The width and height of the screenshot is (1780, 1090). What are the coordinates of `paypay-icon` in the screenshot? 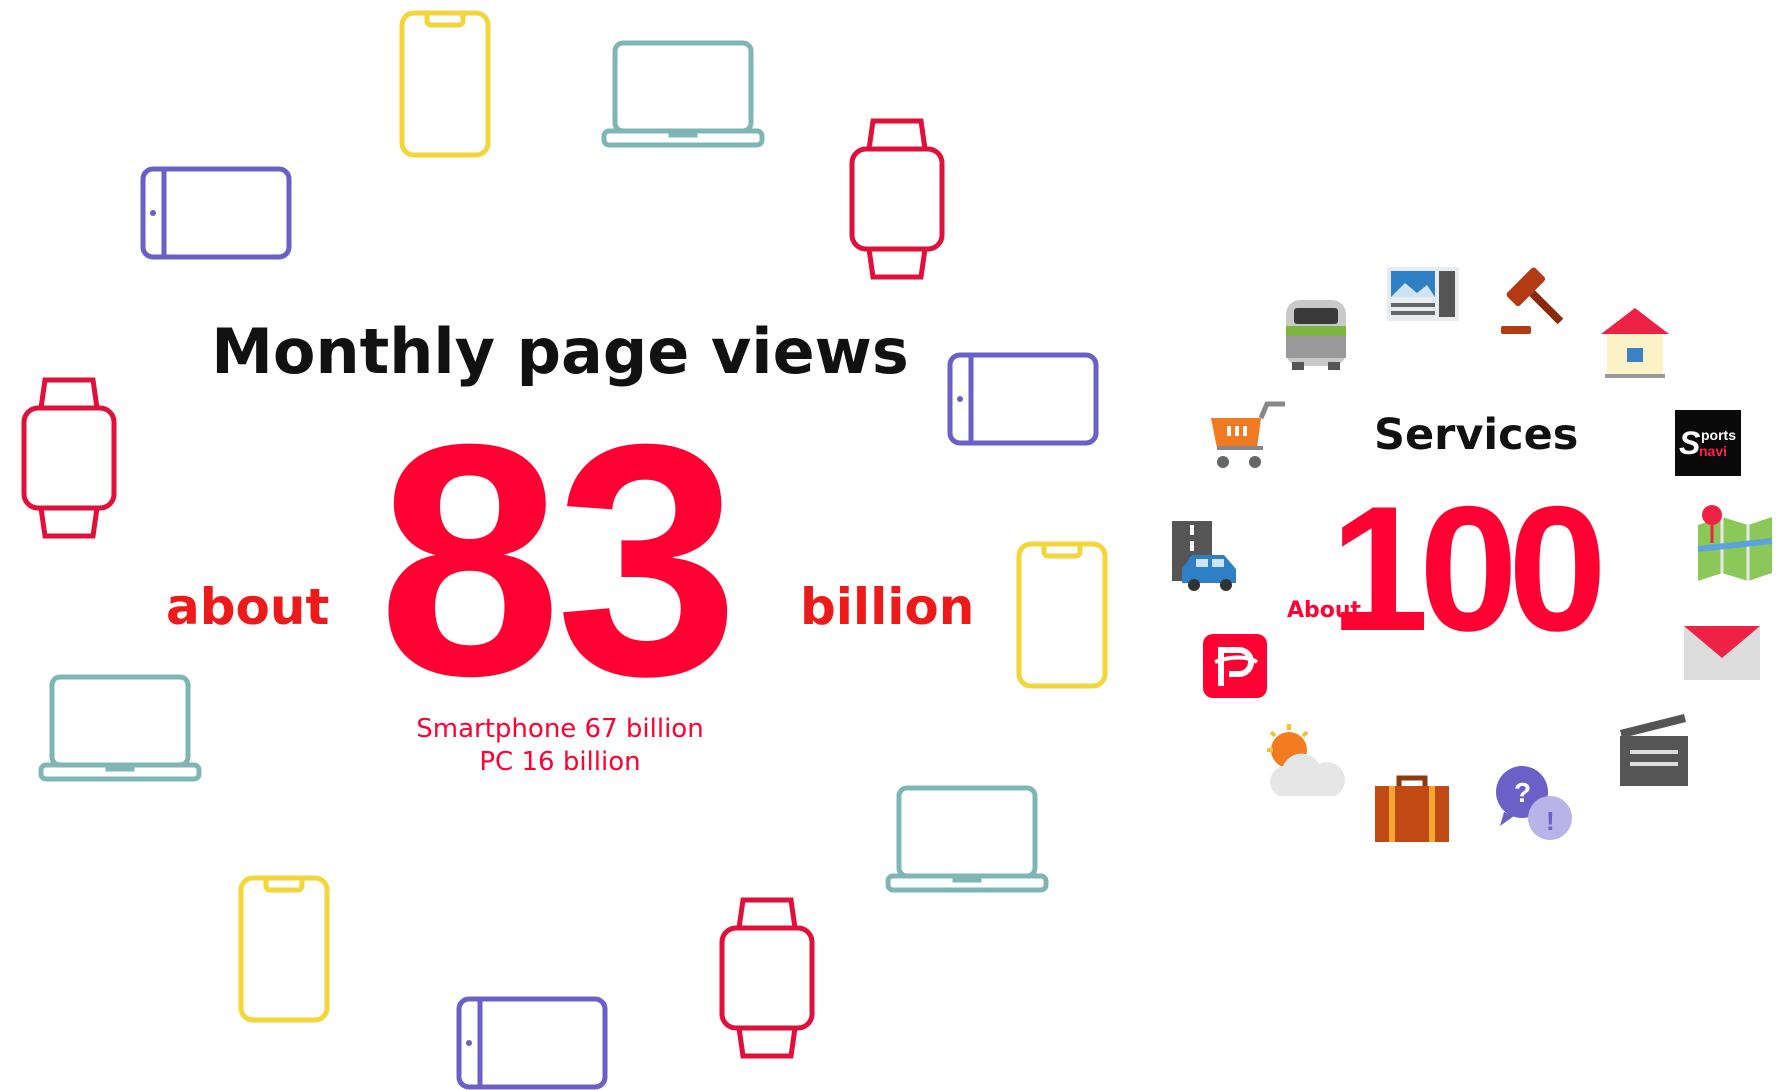 It's located at (1235, 666).